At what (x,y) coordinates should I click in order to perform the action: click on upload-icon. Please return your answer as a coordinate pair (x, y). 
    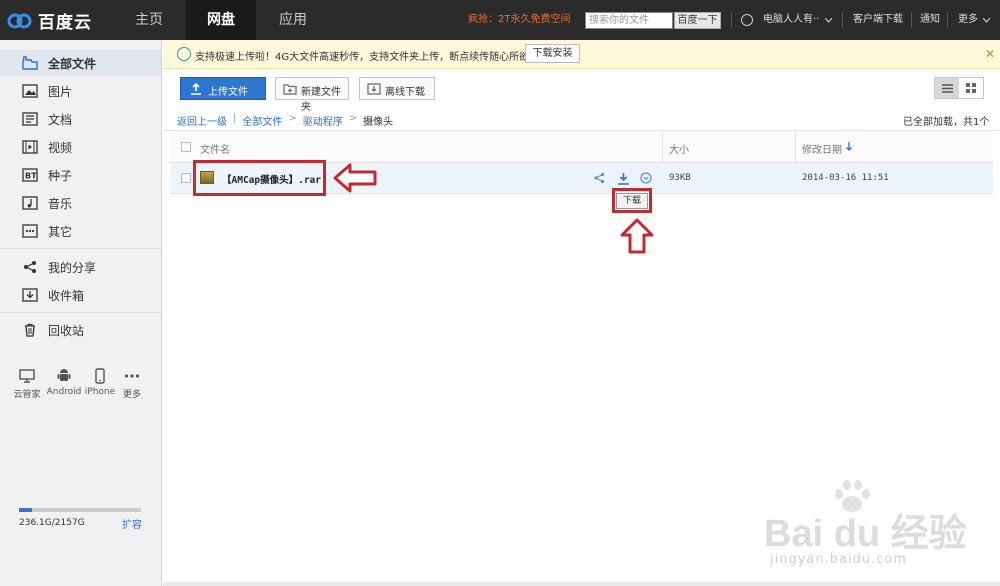
    Looking at the image, I should click on (196, 90).